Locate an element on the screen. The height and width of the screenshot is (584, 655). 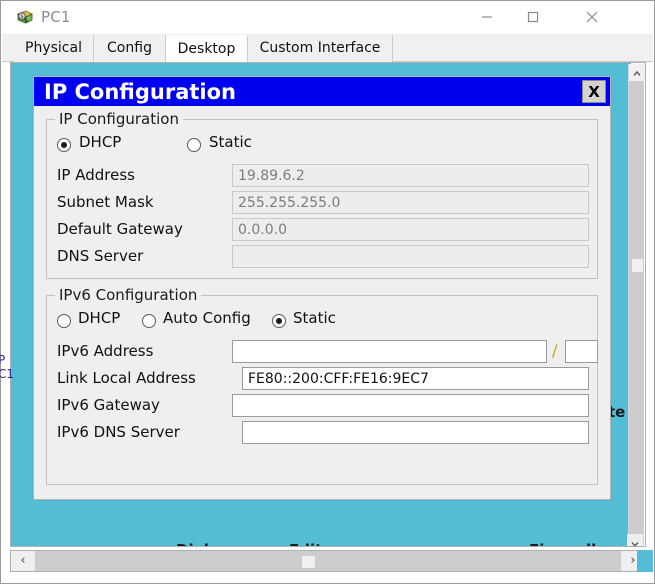
svg-text: S is located at coordinates (22, 17).